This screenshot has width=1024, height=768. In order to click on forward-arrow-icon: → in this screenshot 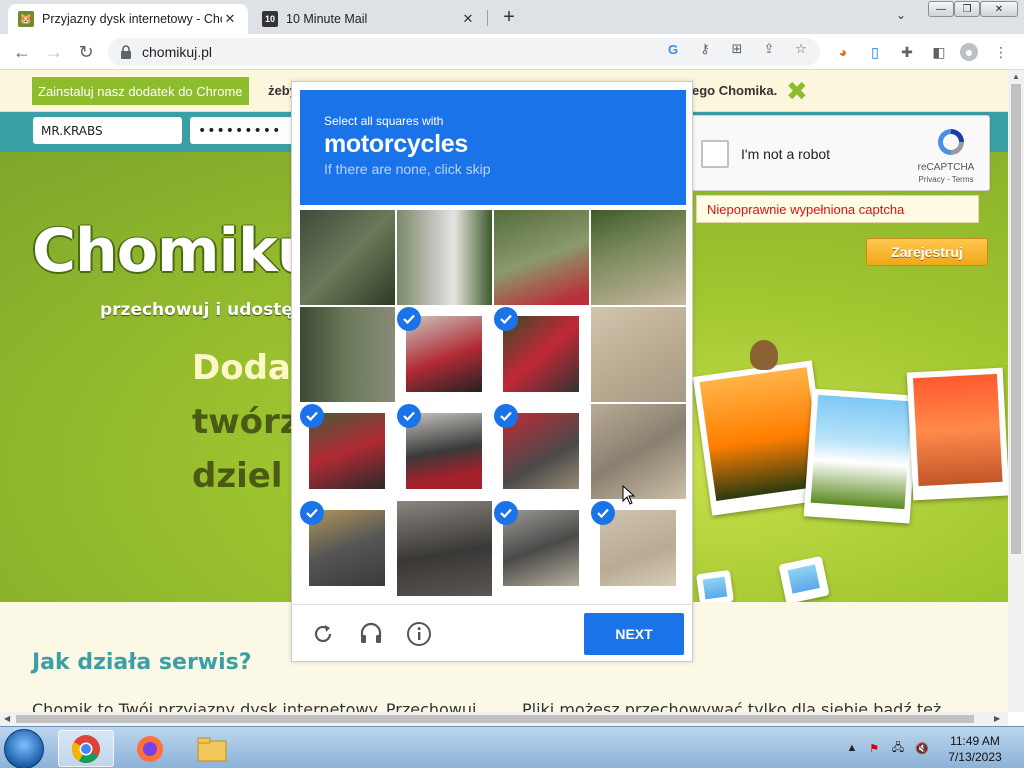, I will do `click(54, 52)`.